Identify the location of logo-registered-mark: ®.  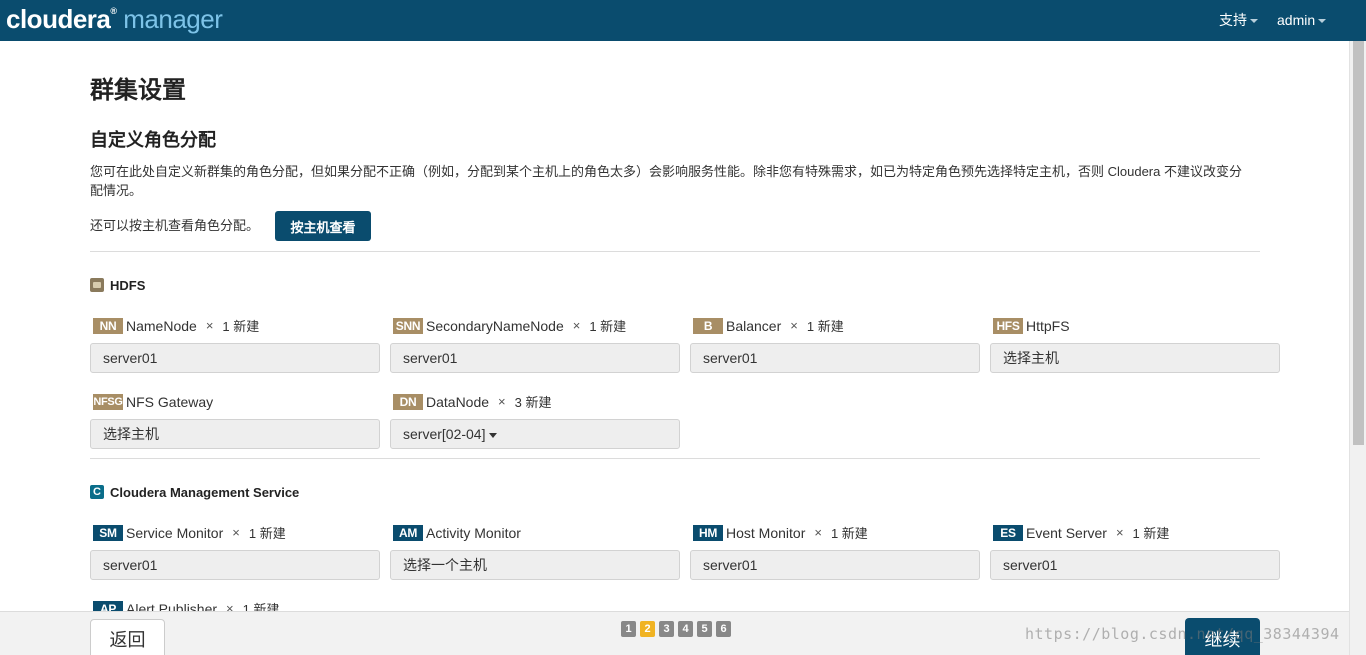
(113, 11).